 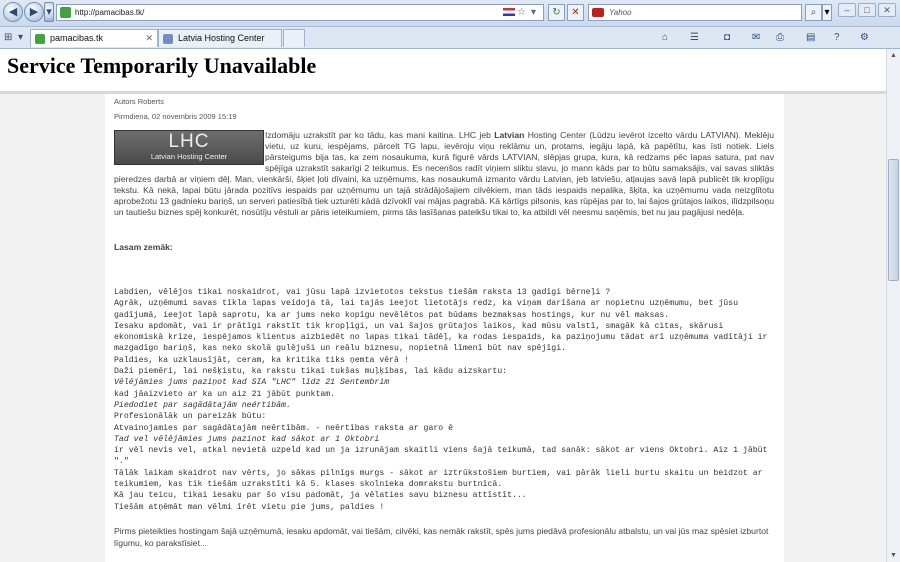 What do you see at coordinates (864, 37) in the screenshot?
I see `tools-gear-icon: ⚙` at bounding box center [864, 37].